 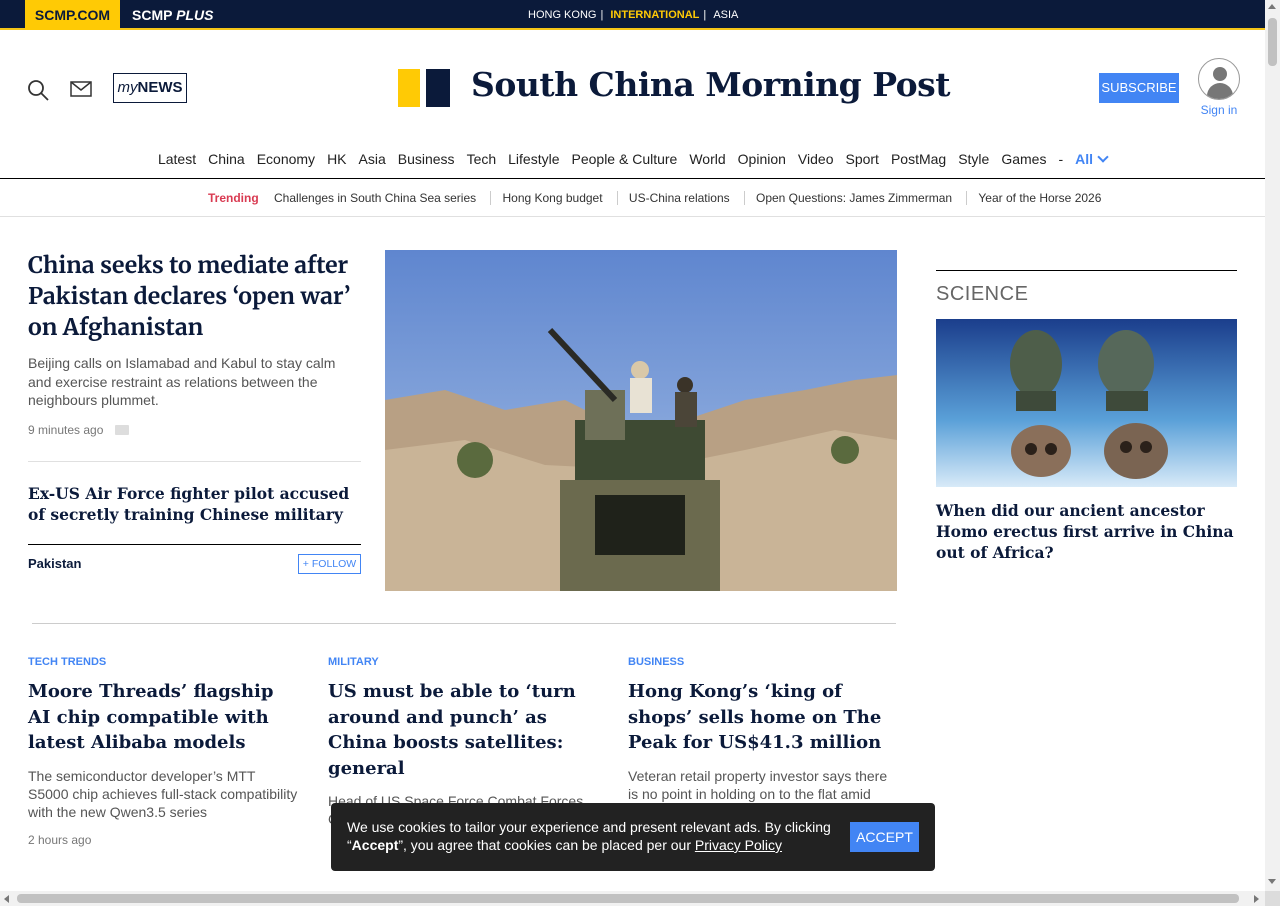 What do you see at coordinates (1103, 157) in the screenshot?
I see `chevron-down-icon` at bounding box center [1103, 157].